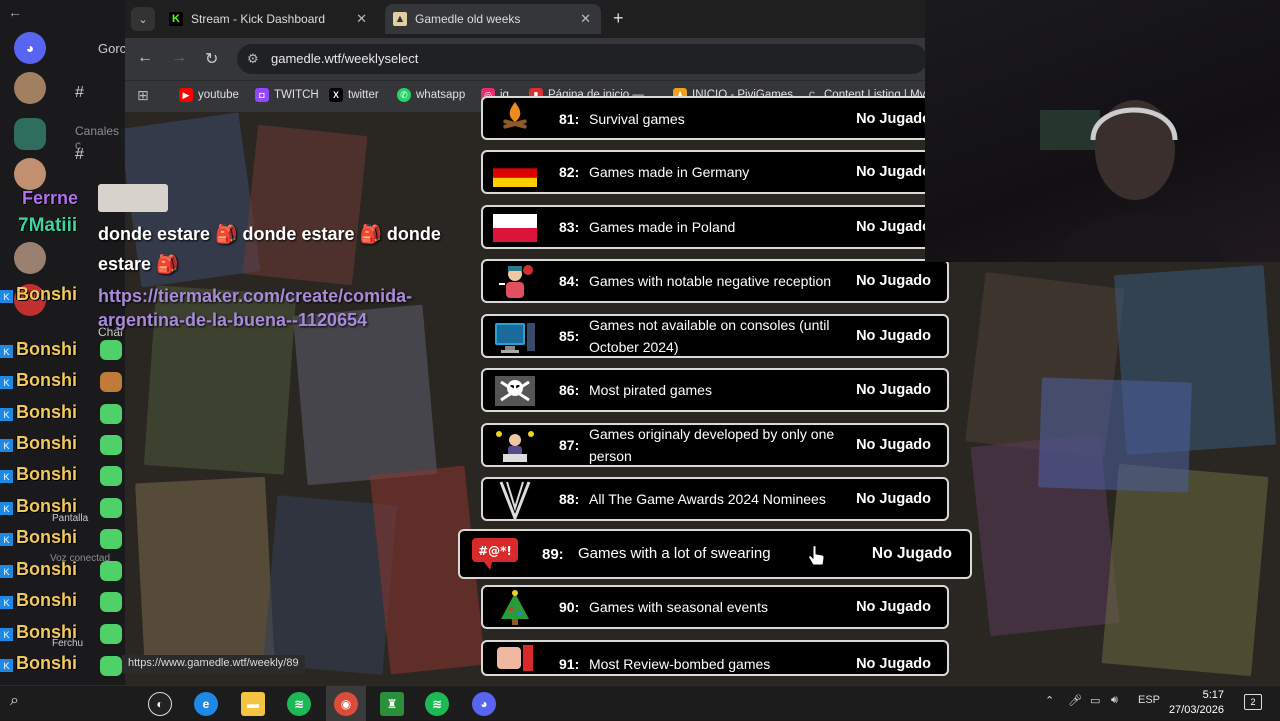 This screenshot has width=1280, height=721. I want to click on back-icon: ←, so click(145, 58).